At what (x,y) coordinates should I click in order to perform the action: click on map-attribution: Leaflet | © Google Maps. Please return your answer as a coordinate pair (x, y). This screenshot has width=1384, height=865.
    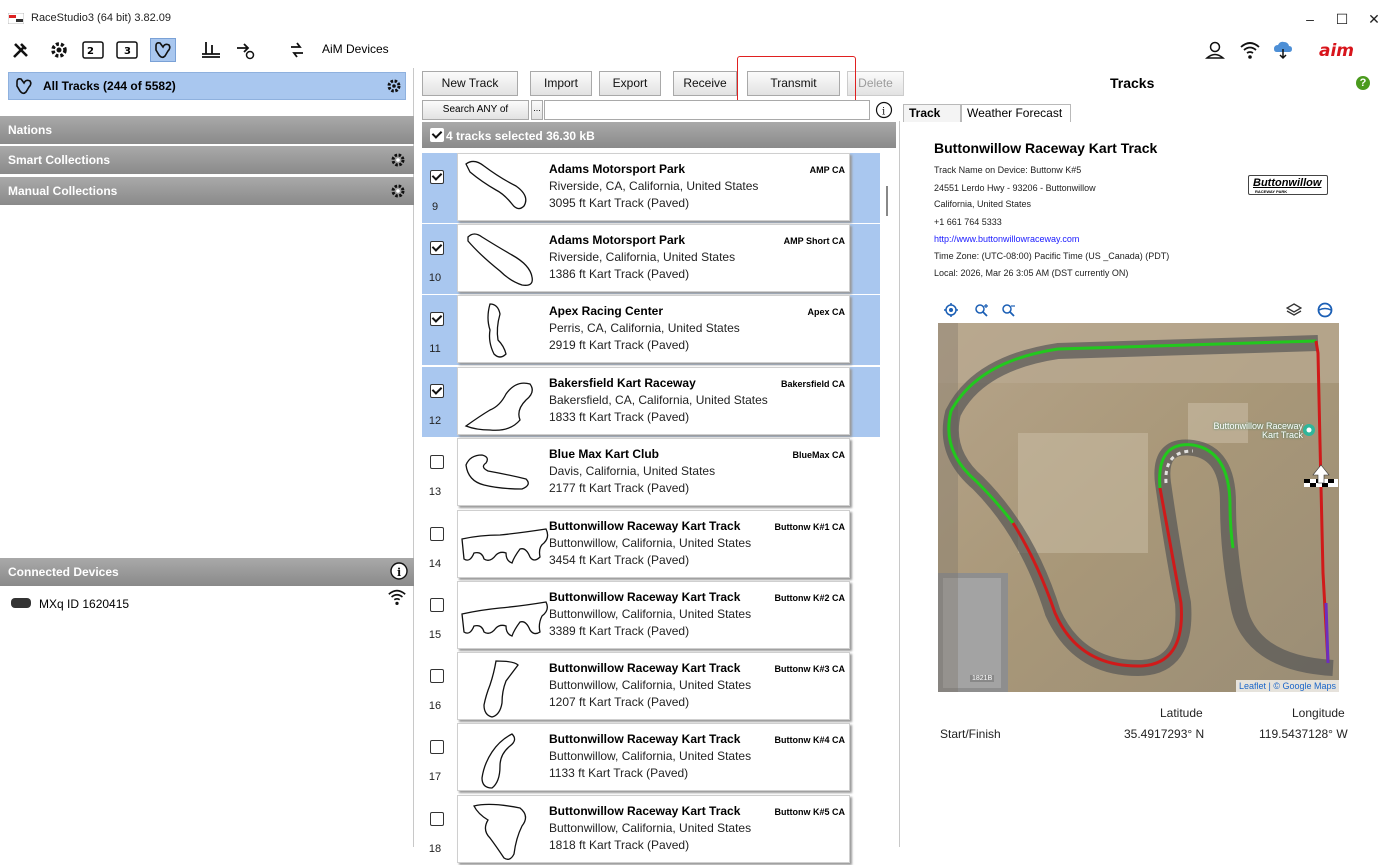
    Looking at the image, I should click on (1287, 686).